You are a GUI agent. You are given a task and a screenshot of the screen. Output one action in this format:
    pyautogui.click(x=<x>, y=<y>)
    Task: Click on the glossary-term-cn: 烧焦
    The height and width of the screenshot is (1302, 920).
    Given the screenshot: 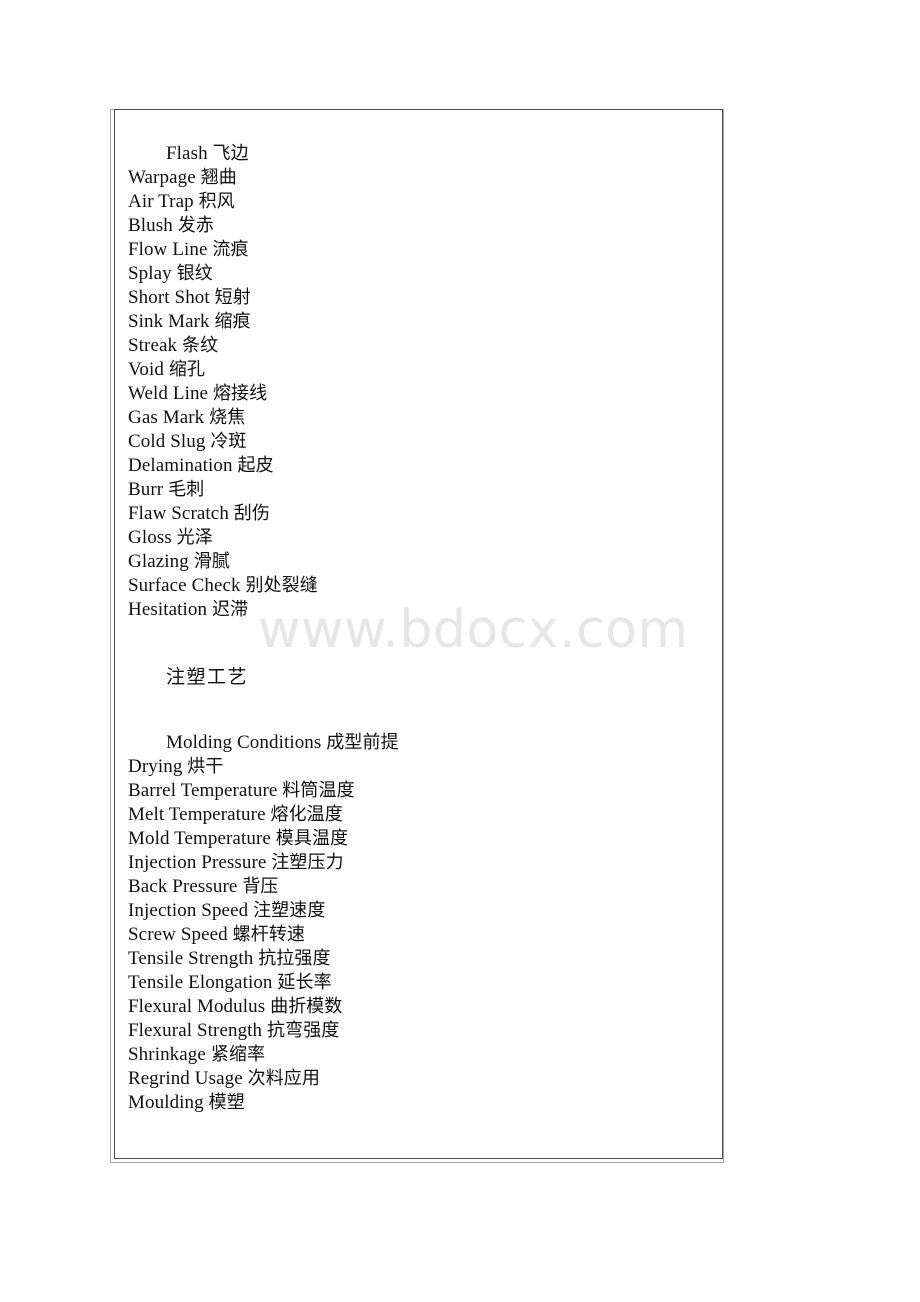 What is the action you would take?
    pyautogui.click(x=227, y=417)
    